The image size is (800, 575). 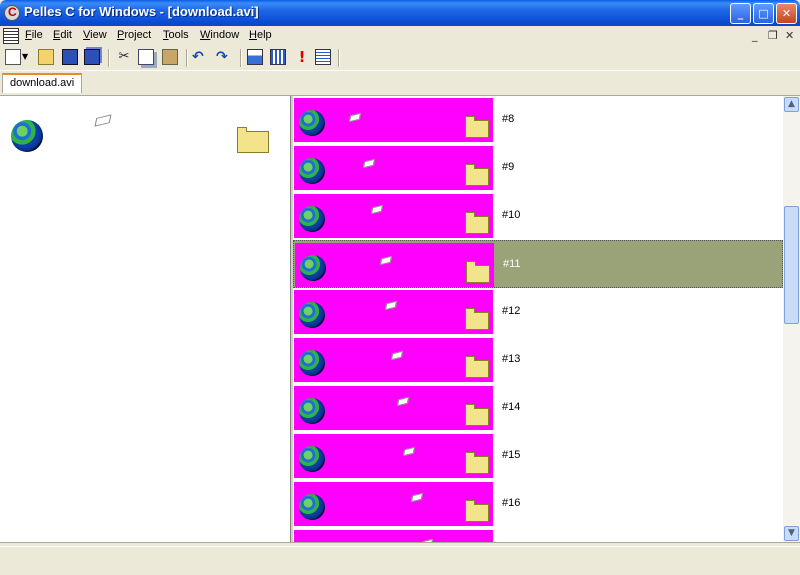 I want to click on frame-row: #15, so click(x=538, y=456).